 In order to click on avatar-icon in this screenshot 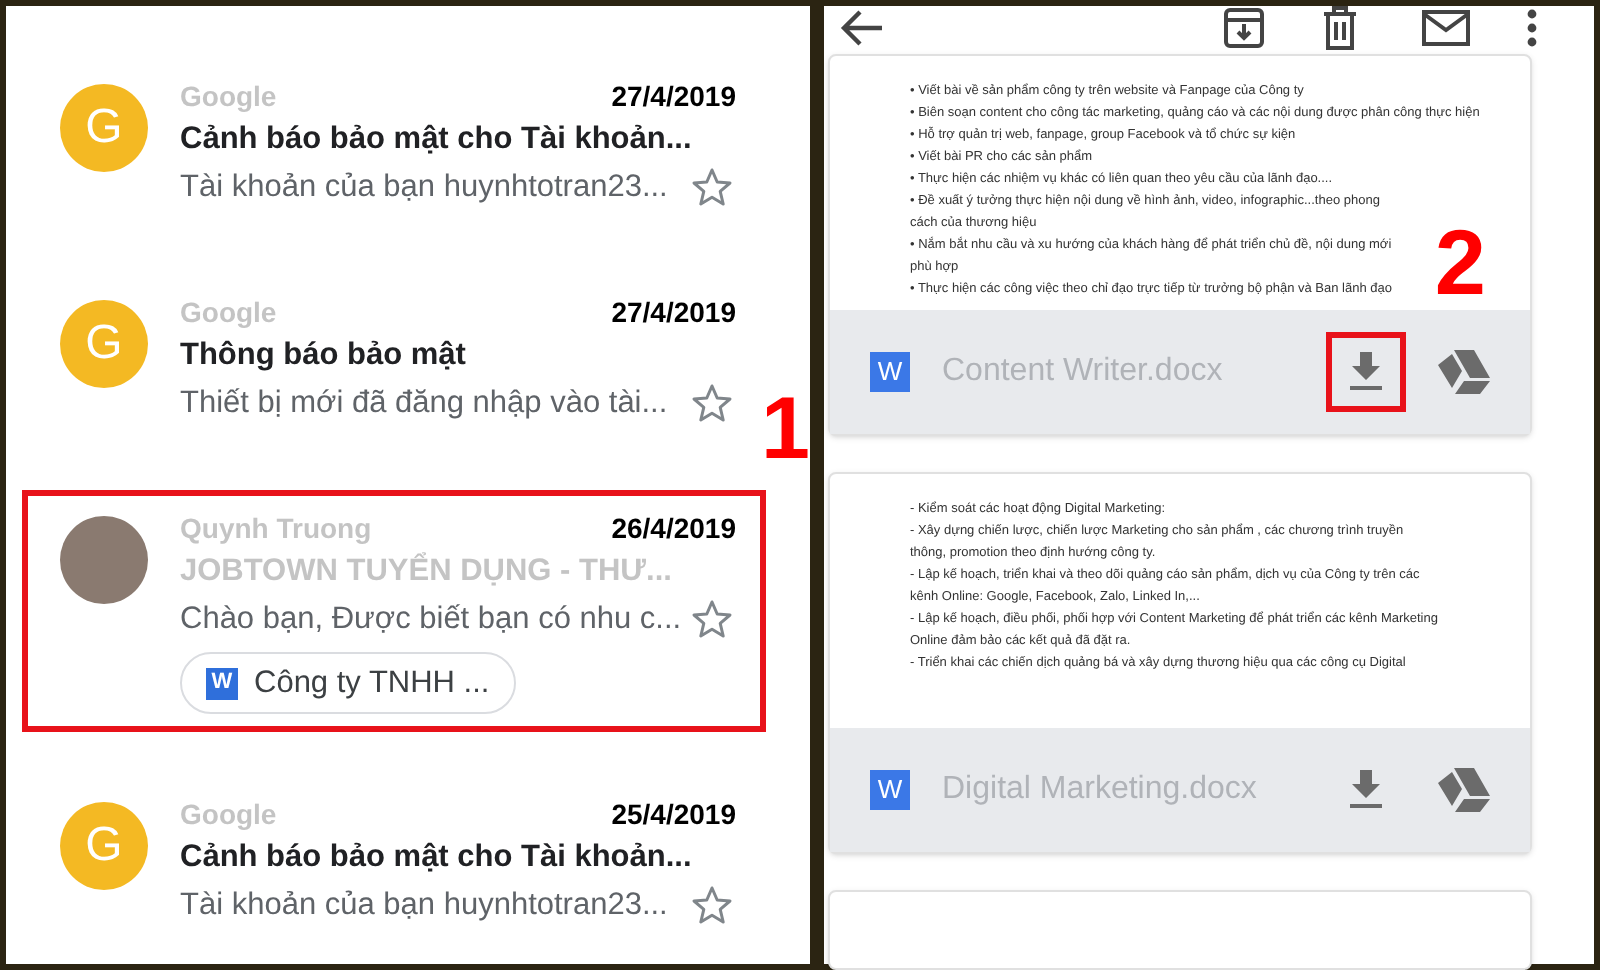, I will do `click(104, 560)`.